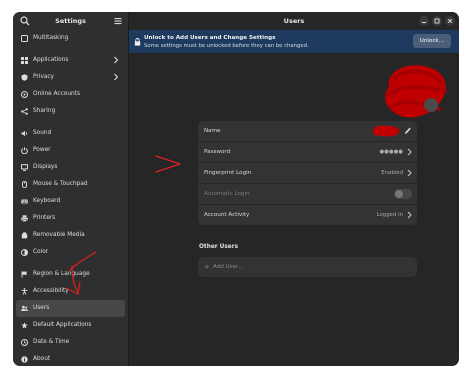 This screenshot has height=382, width=474. Describe the element at coordinates (44, 218) in the screenshot. I see `sidebar-item-label: Printers` at that location.